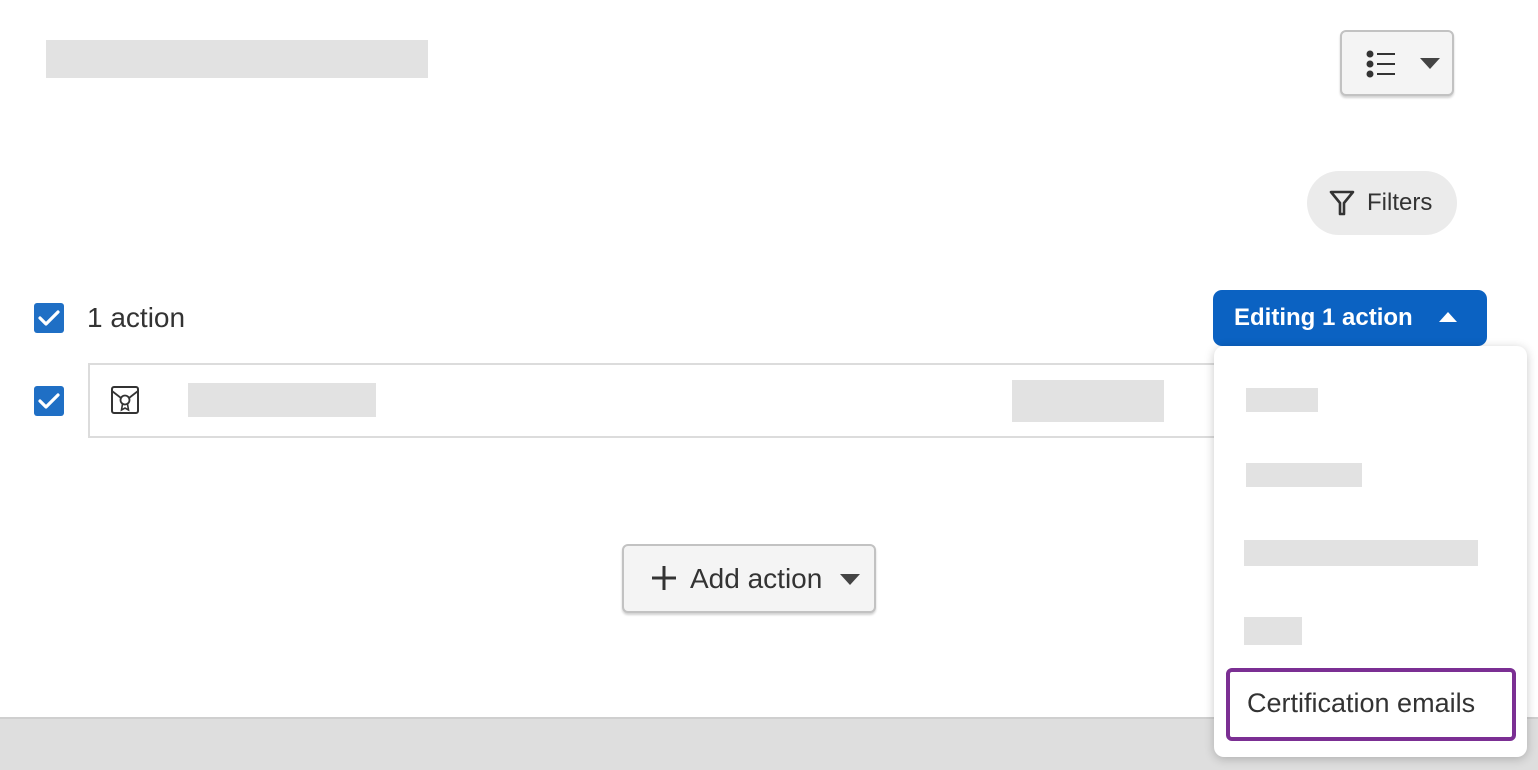 The image size is (1538, 770). Describe the element at coordinates (136, 317) in the screenshot. I see `selected-count-label: 1 action` at that location.